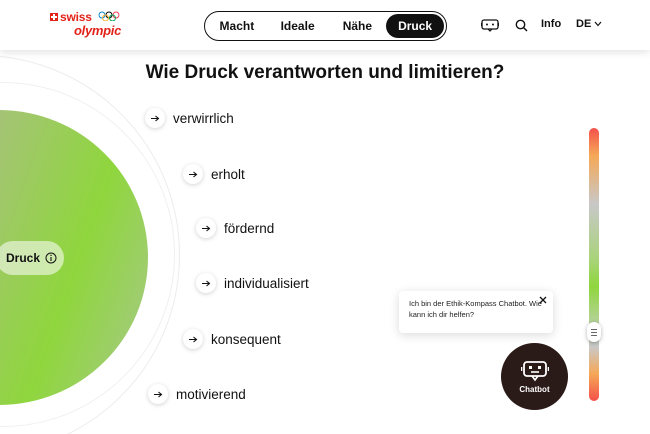 The height and width of the screenshot is (434, 650). I want to click on info-link: Info, so click(551, 24).